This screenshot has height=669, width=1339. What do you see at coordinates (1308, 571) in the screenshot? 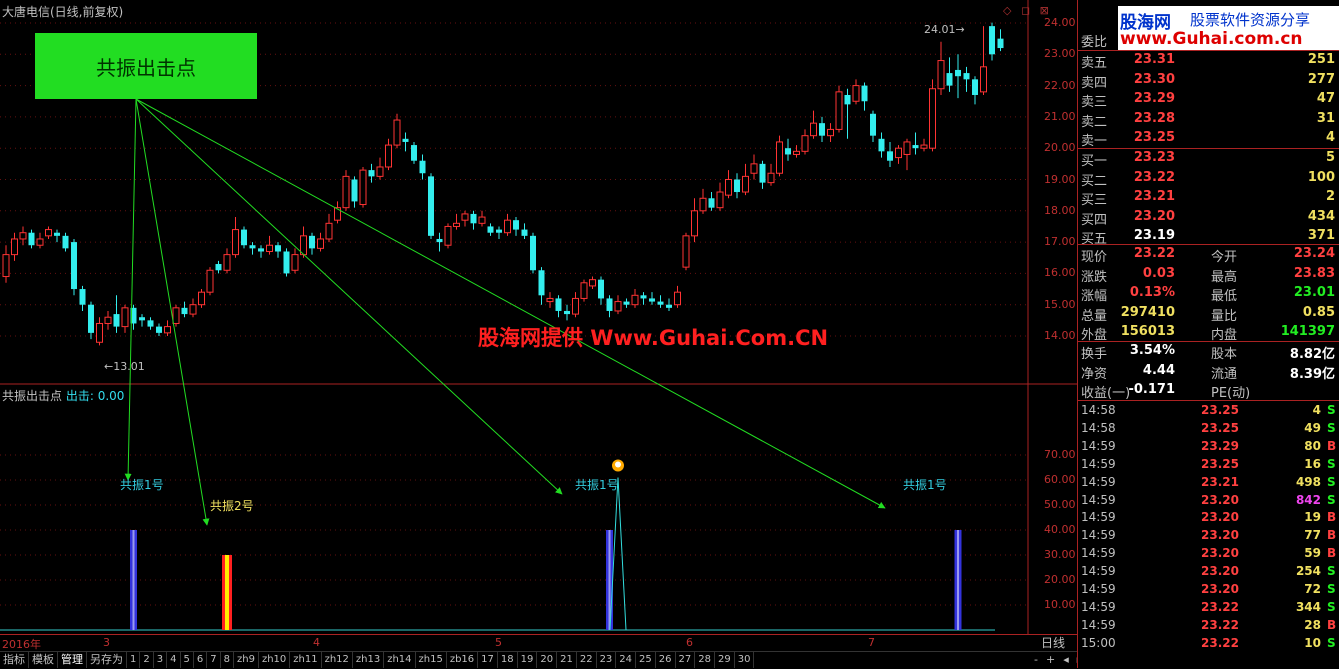
I see `tick-qty: 254` at bounding box center [1308, 571].